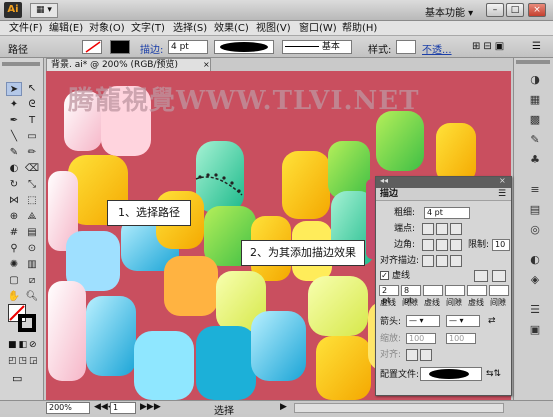 The image size is (553, 417). I want to click on control-menu-icon: ☰, so click(536, 46).